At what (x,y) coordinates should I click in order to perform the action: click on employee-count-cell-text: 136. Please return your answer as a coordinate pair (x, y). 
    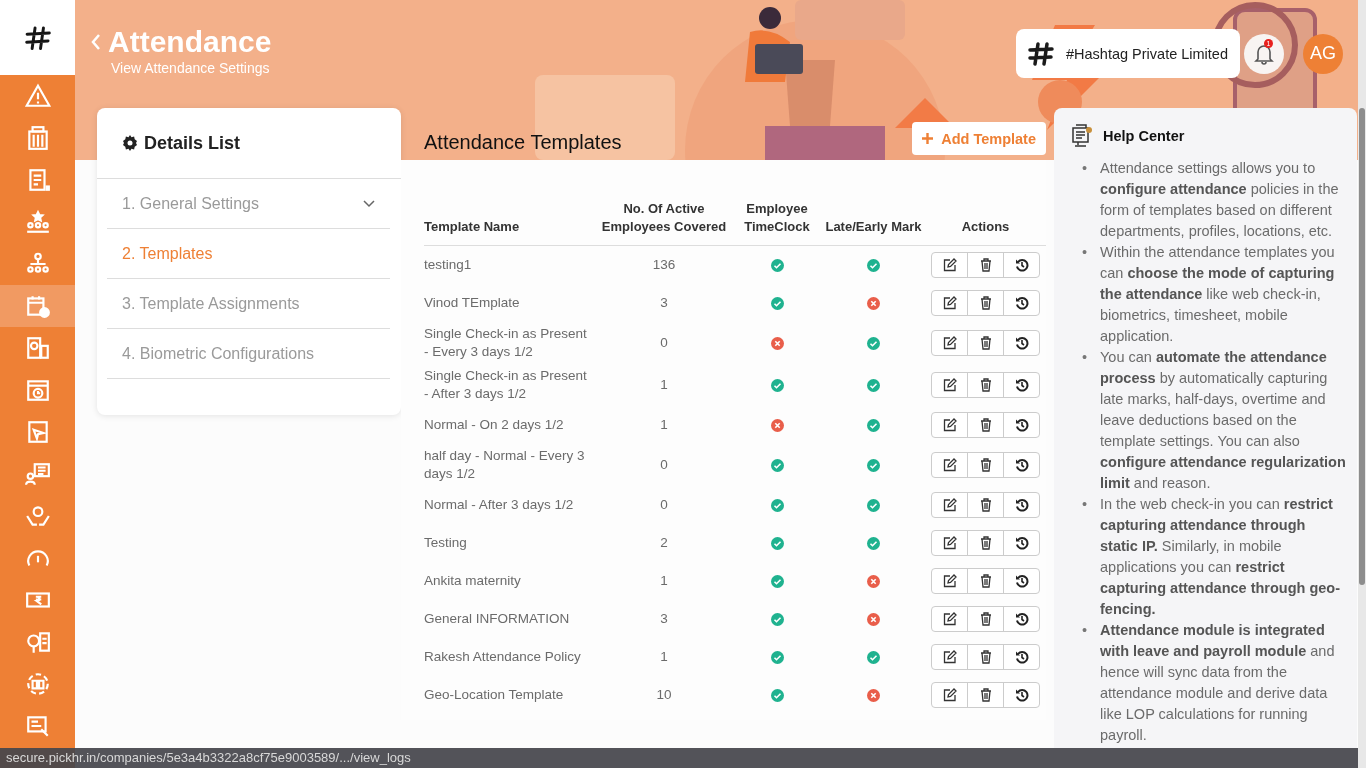
    Looking at the image, I should click on (664, 265).